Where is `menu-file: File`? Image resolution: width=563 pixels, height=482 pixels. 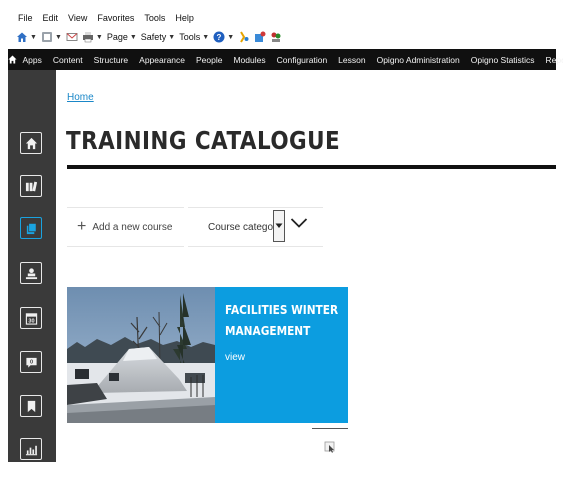
menu-file: File is located at coordinates (25, 18).